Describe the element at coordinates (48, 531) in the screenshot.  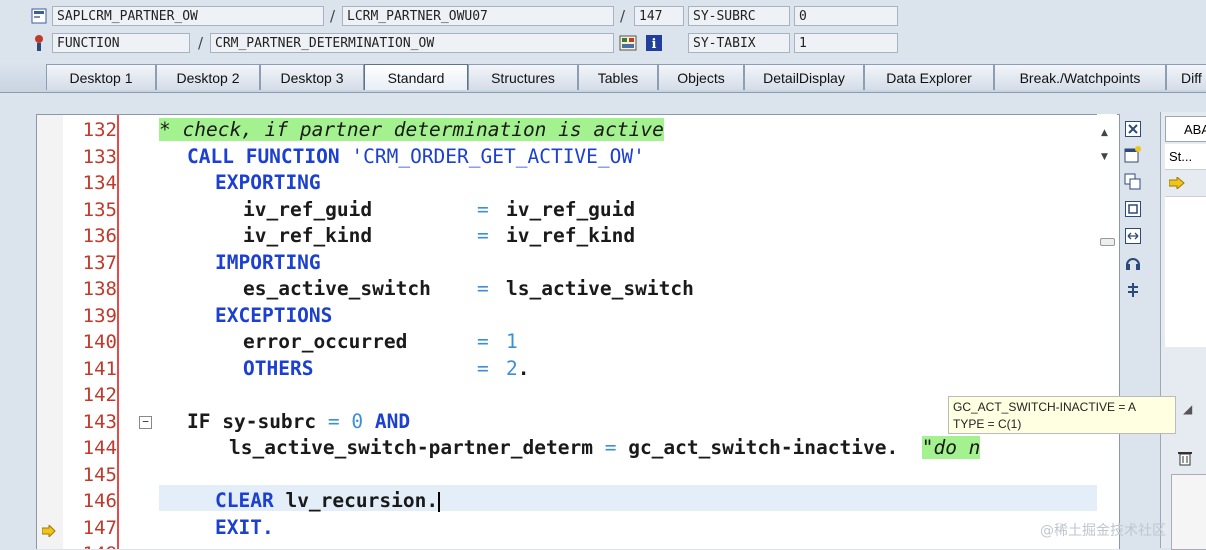
I see `current-line-arrow-icon` at that location.